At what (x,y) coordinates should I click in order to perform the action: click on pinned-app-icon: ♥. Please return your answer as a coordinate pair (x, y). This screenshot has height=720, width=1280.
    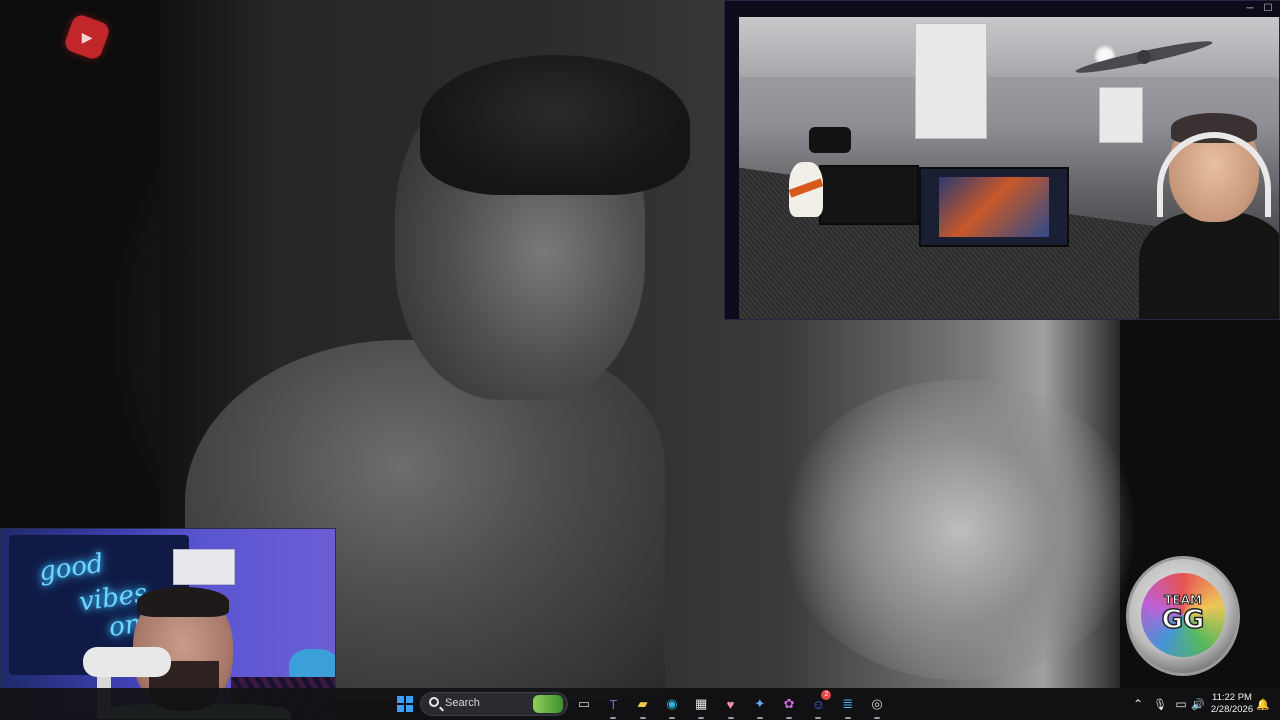
    Looking at the image, I should click on (731, 704).